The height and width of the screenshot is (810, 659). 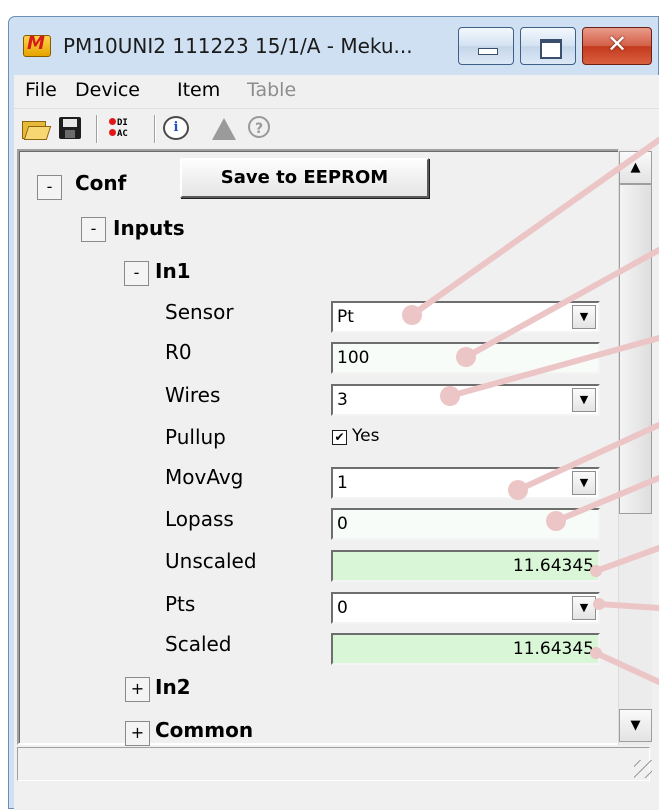 What do you see at coordinates (36, 128) in the screenshot?
I see `open-folder-icon` at bounding box center [36, 128].